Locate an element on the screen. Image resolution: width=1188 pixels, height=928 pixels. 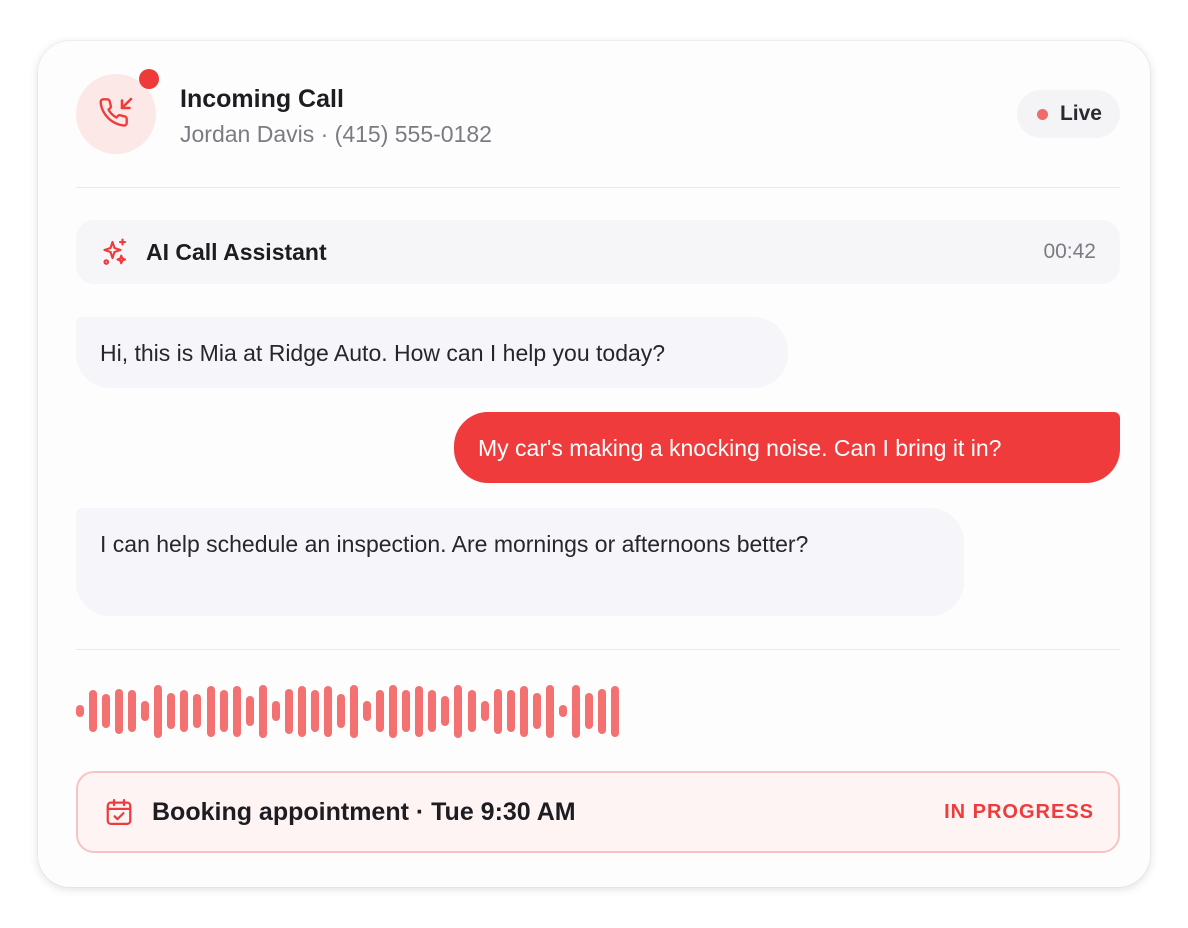
audio-waveform is located at coordinates (356, 711).